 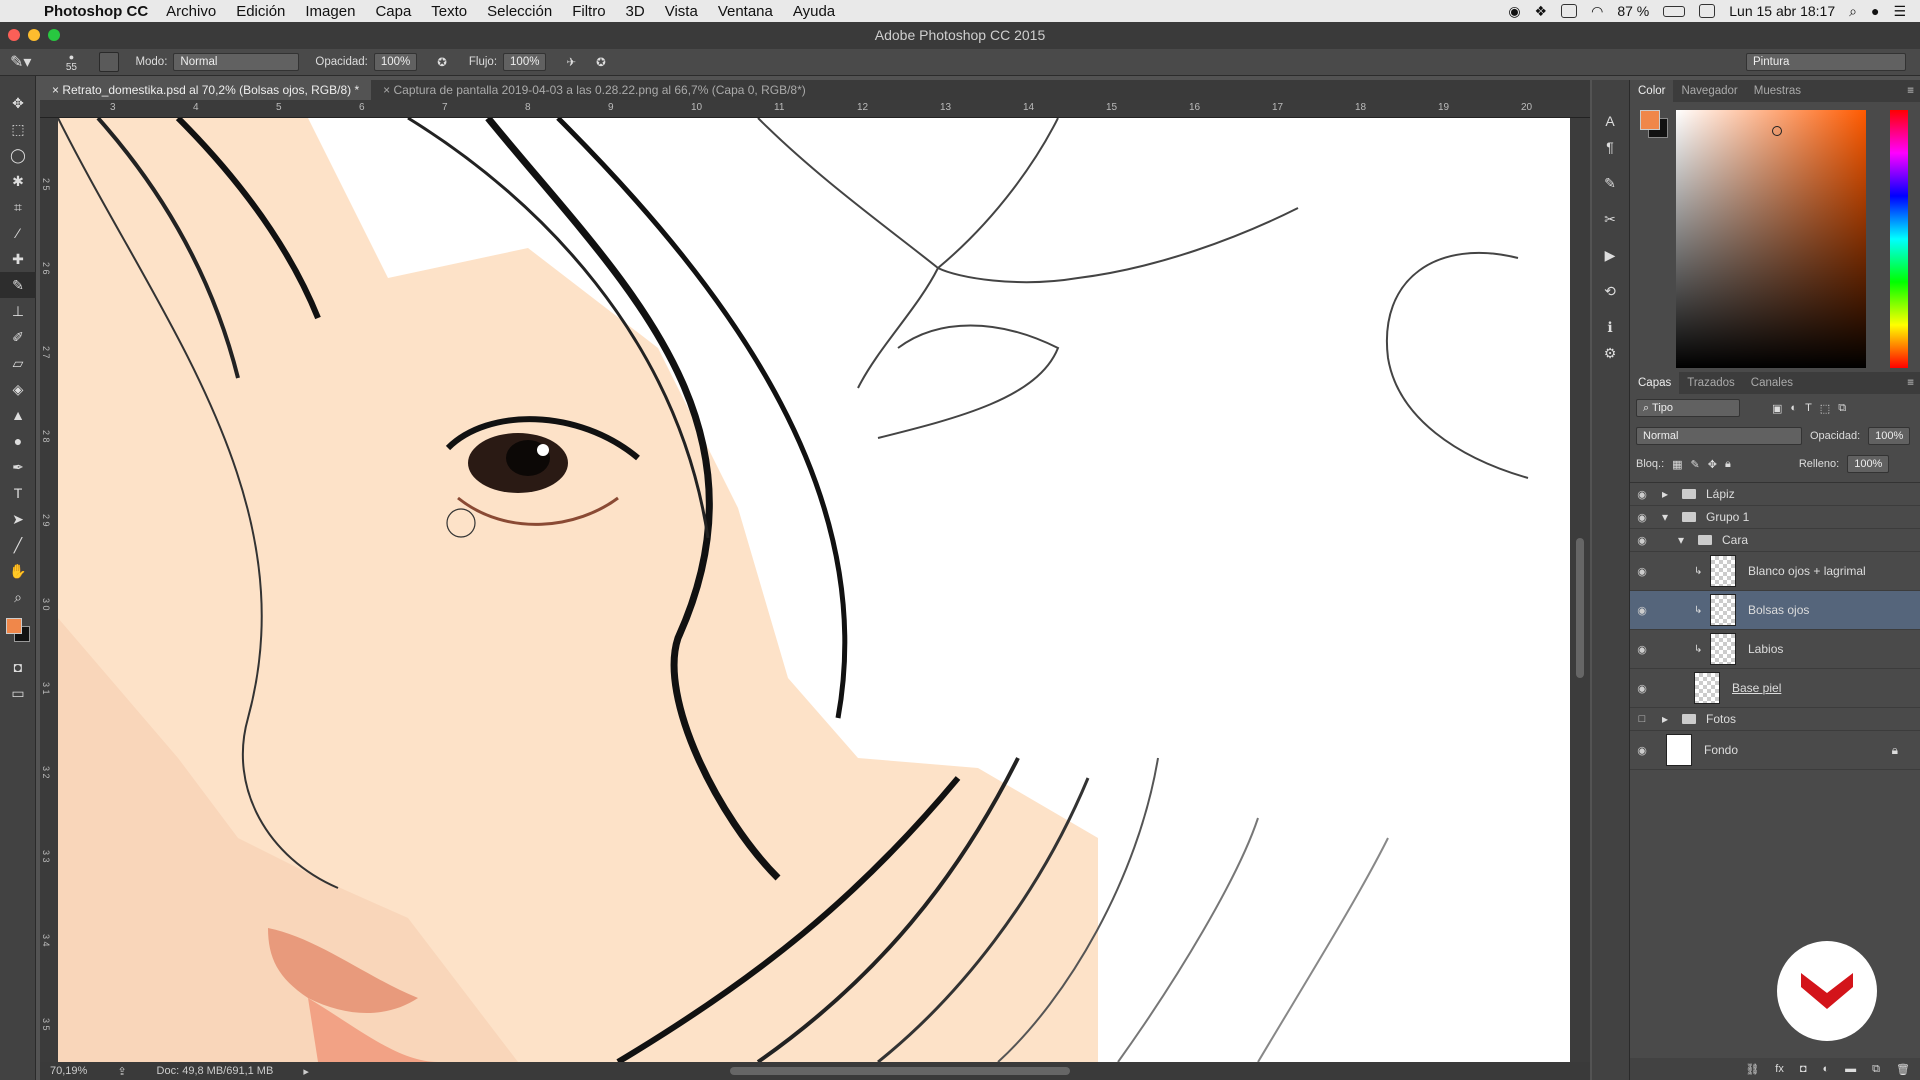 What do you see at coordinates (260, 11) in the screenshot?
I see `menu-edicion: Edición` at bounding box center [260, 11].